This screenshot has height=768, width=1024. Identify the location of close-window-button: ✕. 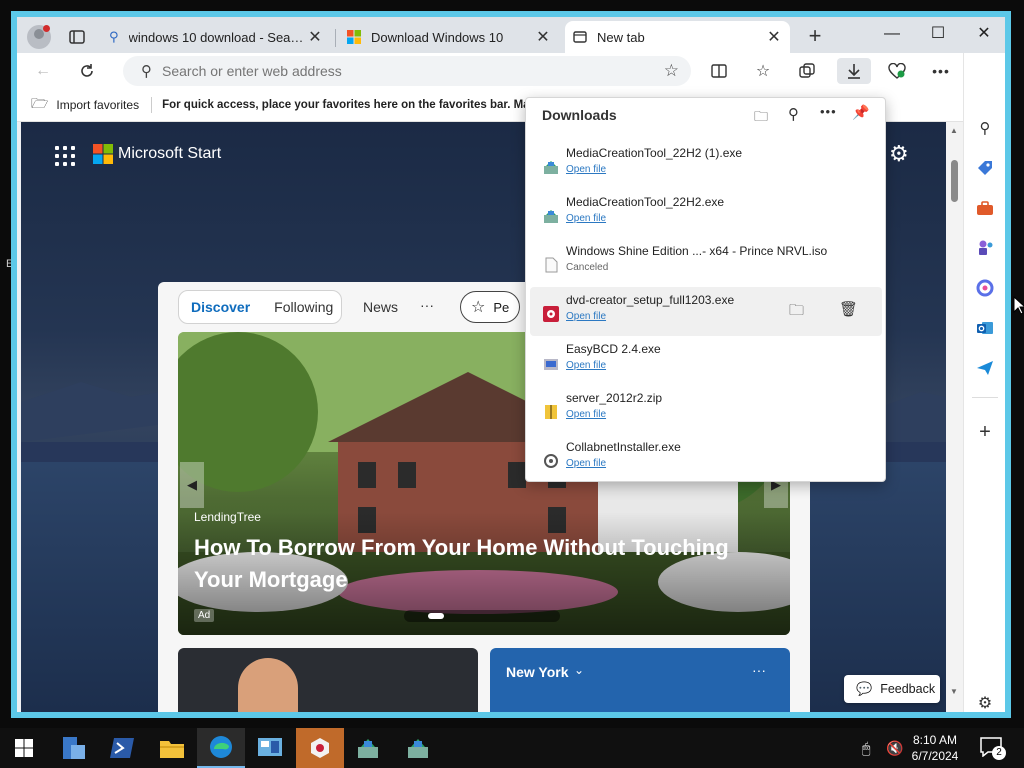
(983, 34).